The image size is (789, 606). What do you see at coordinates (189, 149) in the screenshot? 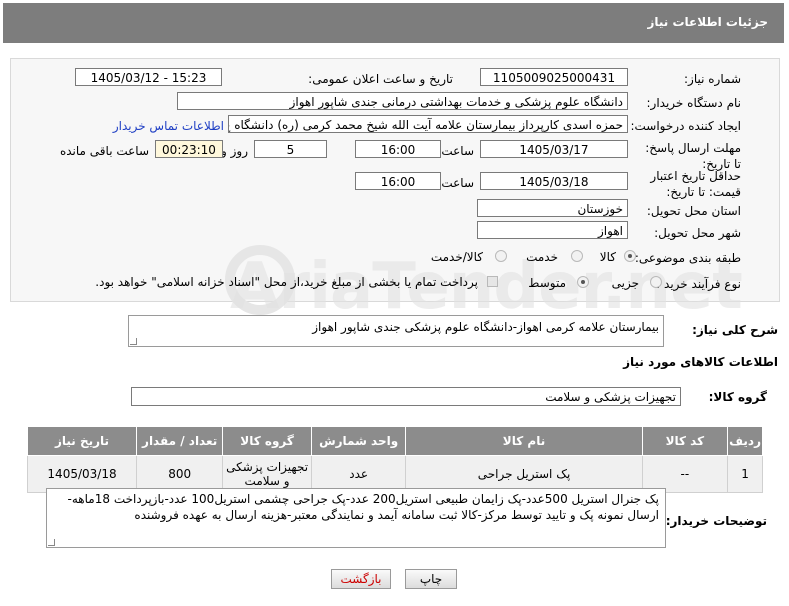
I see `time-remaining-field: 00:23:10` at bounding box center [189, 149].